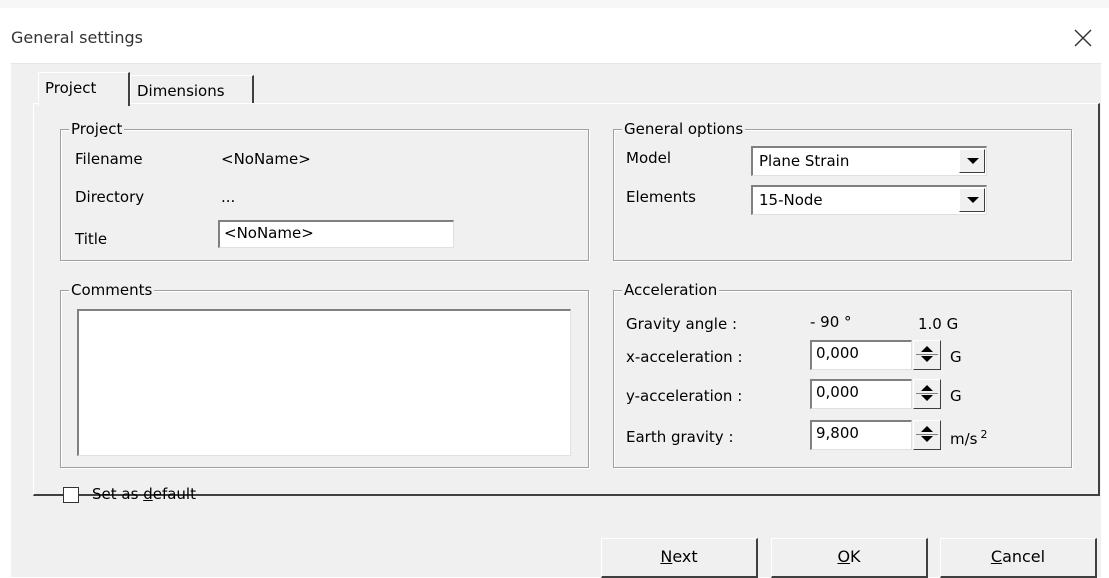 The width and height of the screenshot is (1109, 578). I want to click on earth-gravity-unit-exponent: 2, so click(984, 434).